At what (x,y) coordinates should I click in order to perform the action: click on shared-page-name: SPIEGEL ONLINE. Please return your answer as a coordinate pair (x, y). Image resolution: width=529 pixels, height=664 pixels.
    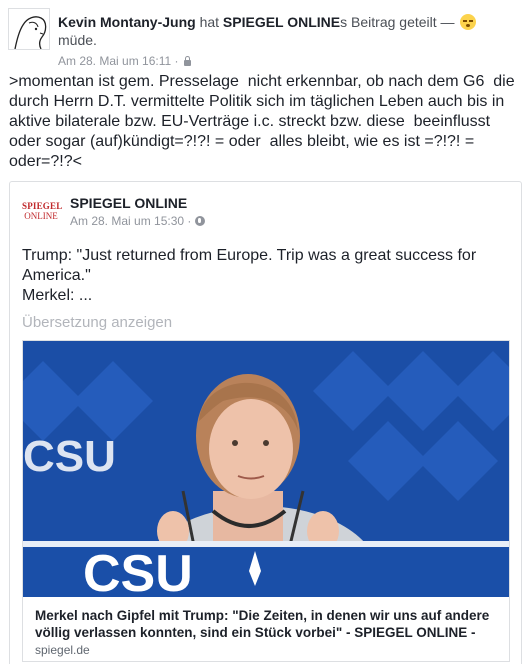
    Looking at the image, I should click on (128, 203).